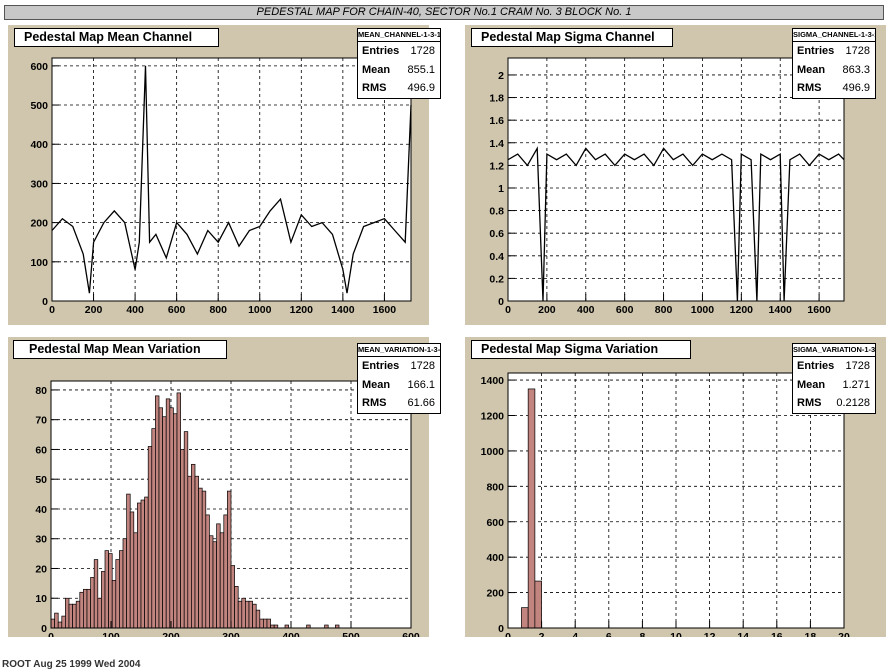  Describe the element at coordinates (501, 189) in the screenshot. I see `y-tick-label: 1` at that location.